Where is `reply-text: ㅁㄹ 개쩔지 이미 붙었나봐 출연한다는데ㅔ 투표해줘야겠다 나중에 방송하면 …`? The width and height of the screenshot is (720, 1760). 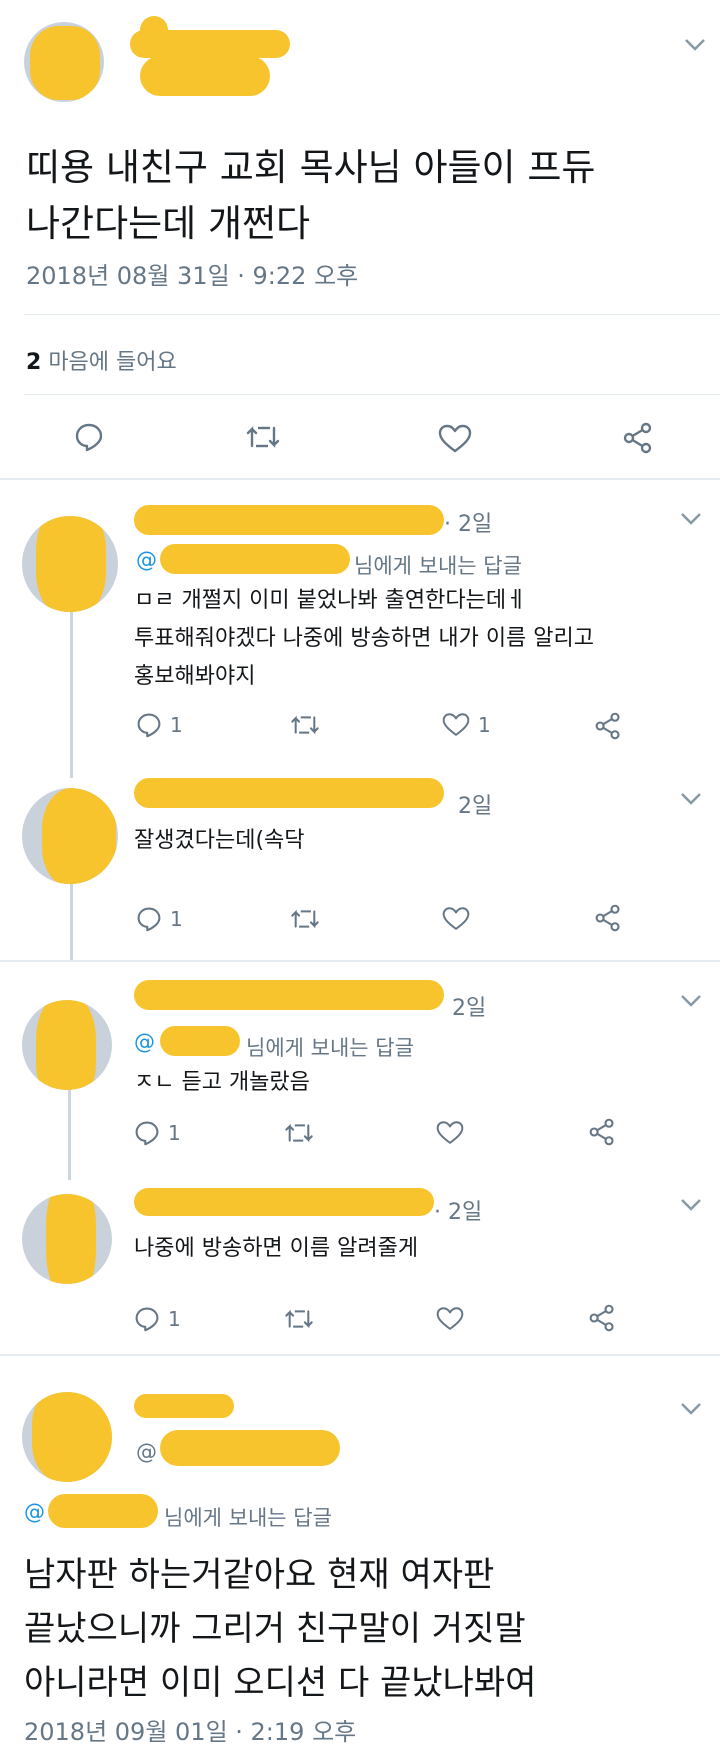 reply-text: ㅁㄹ 개쩔지 이미 붙었나봐 출연한다는데ㅔ 투표해줘야겠다 나중에 방송하면 … is located at coordinates (414, 639).